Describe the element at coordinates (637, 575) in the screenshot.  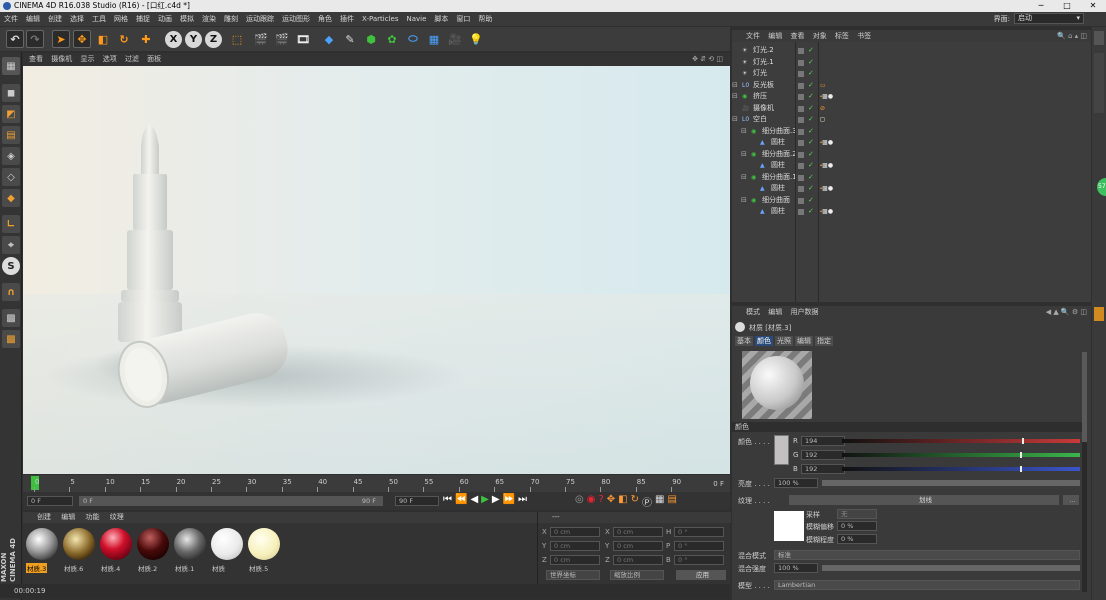
I see `scale-mode-dropdown: 缩放比例` at that location.